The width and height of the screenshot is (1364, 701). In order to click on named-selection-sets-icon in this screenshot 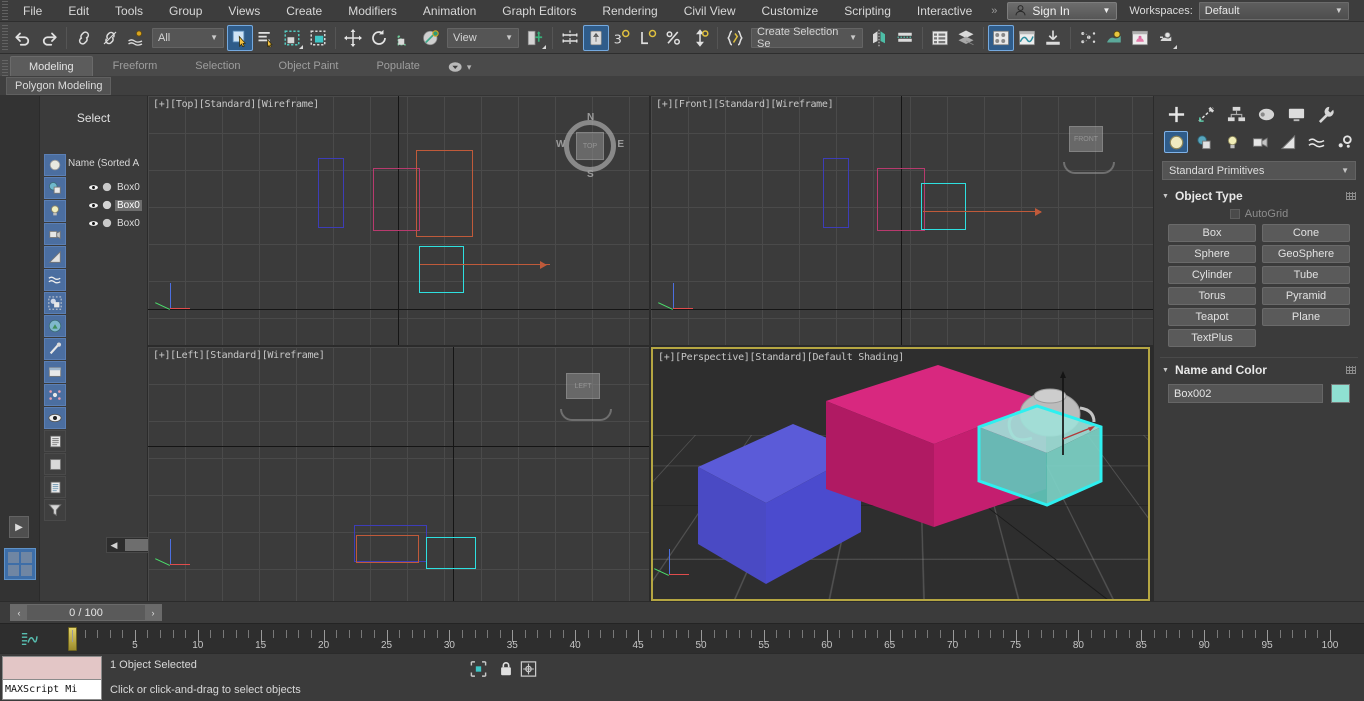, I will do `click(735, 38)`.